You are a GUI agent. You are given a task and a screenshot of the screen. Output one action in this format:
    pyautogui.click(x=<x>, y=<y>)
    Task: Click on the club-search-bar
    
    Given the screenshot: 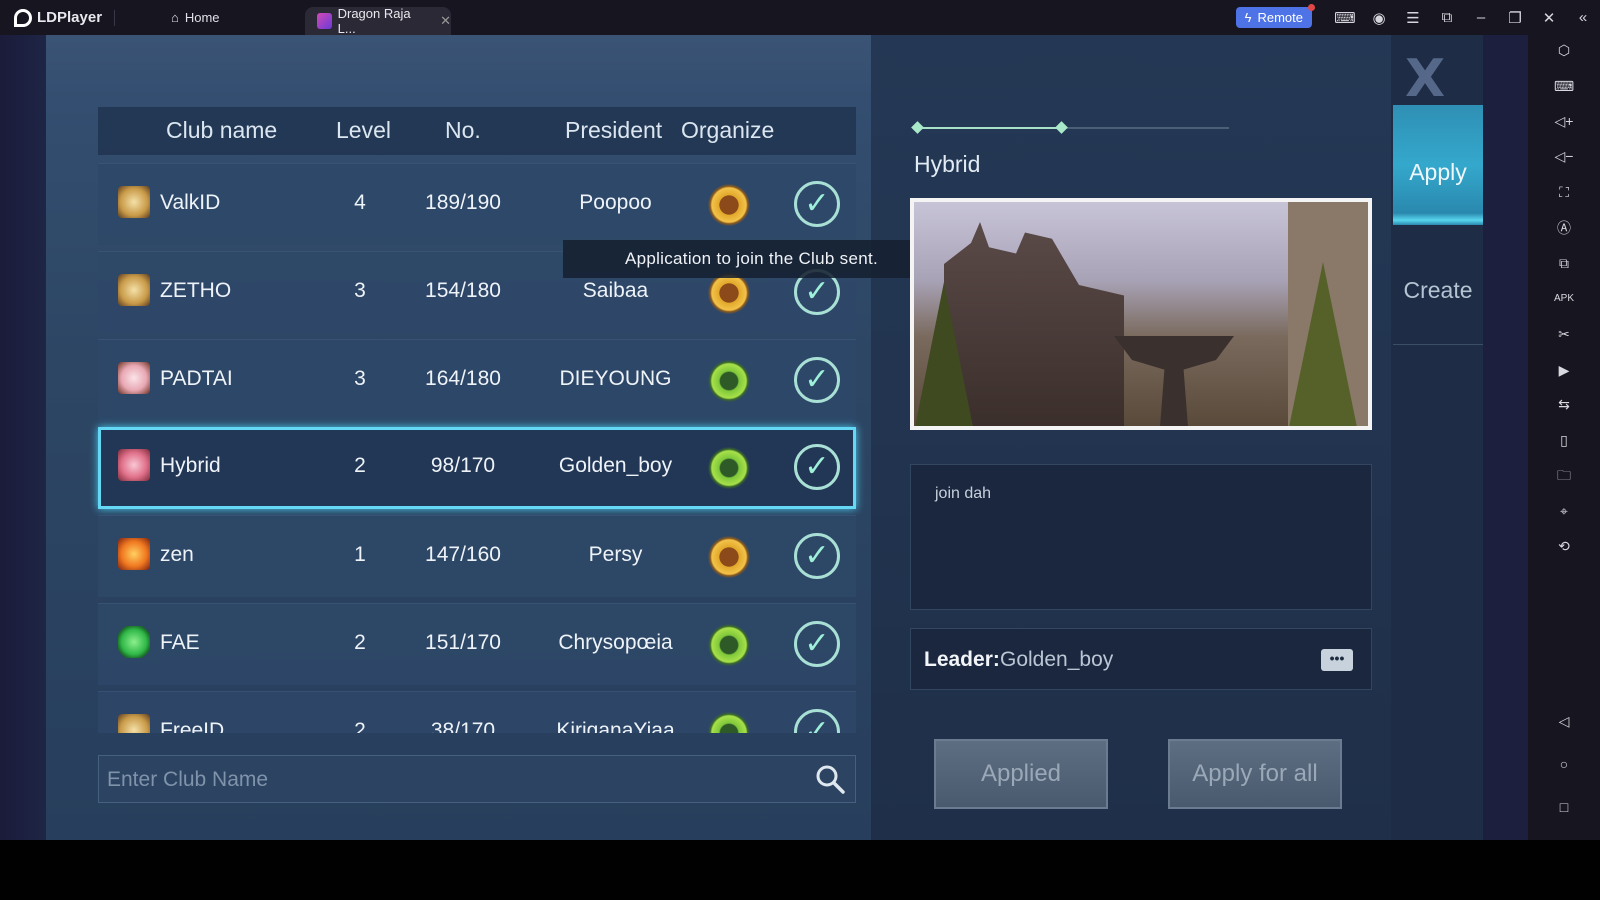 What is the action you would take?
    pyautogui.click(x=477, y=779)
    